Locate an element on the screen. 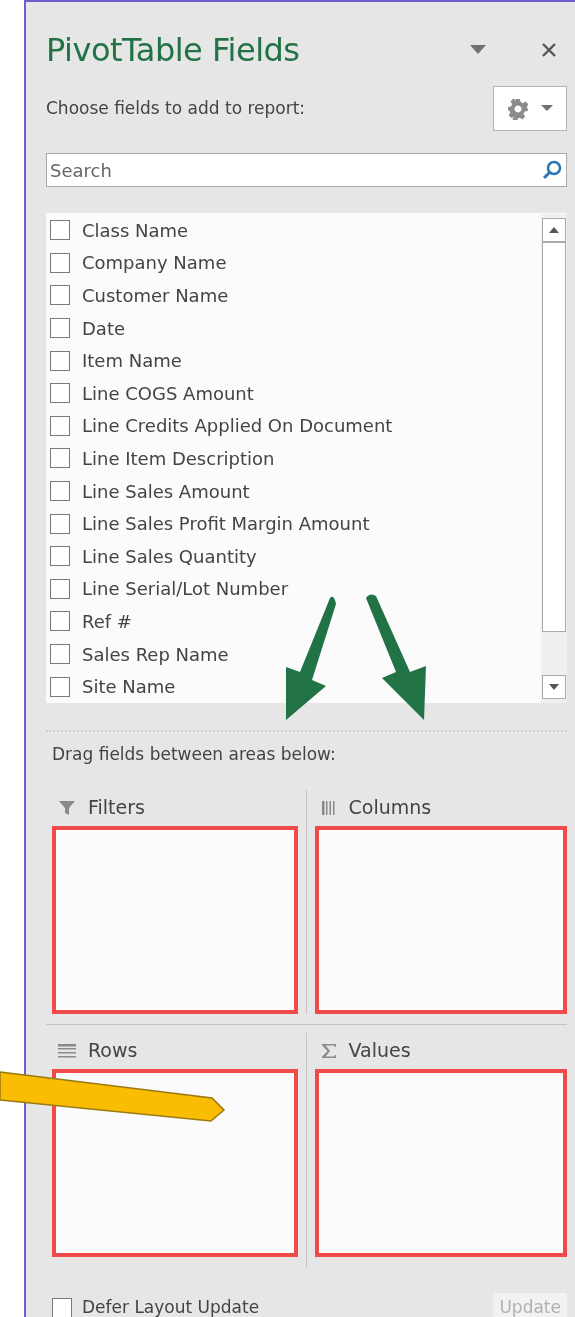 The height and width of the screenshot is (1317, 575). scroll-down-icon is located at coordinates (554, 687).